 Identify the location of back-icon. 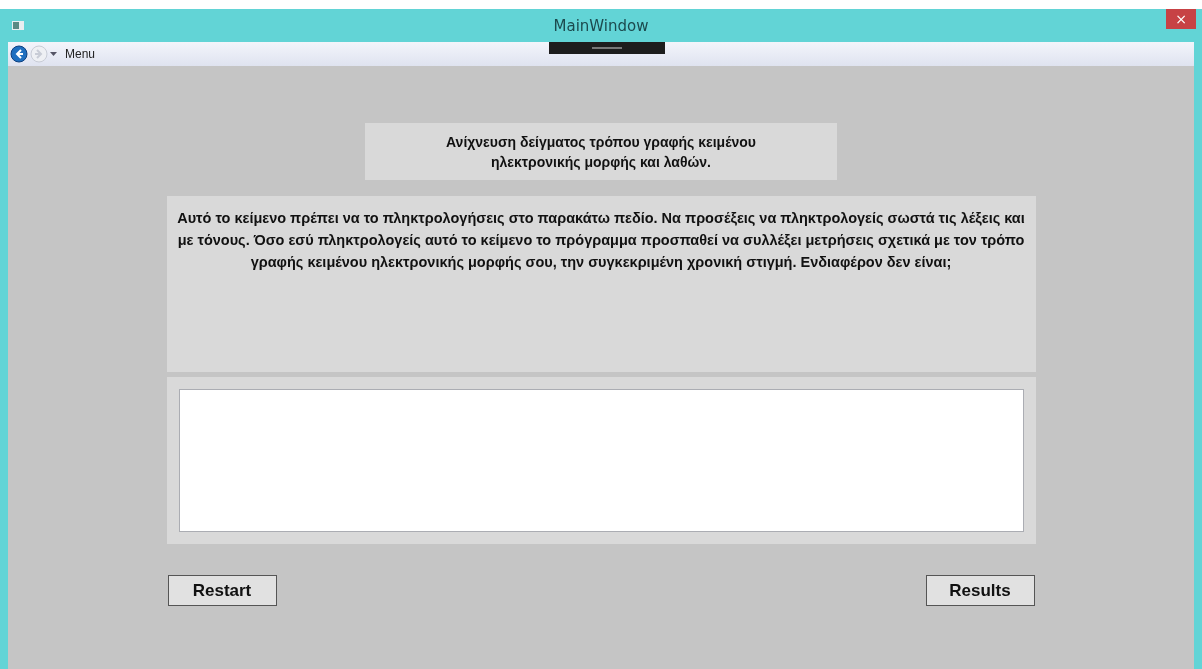
(19, 54).